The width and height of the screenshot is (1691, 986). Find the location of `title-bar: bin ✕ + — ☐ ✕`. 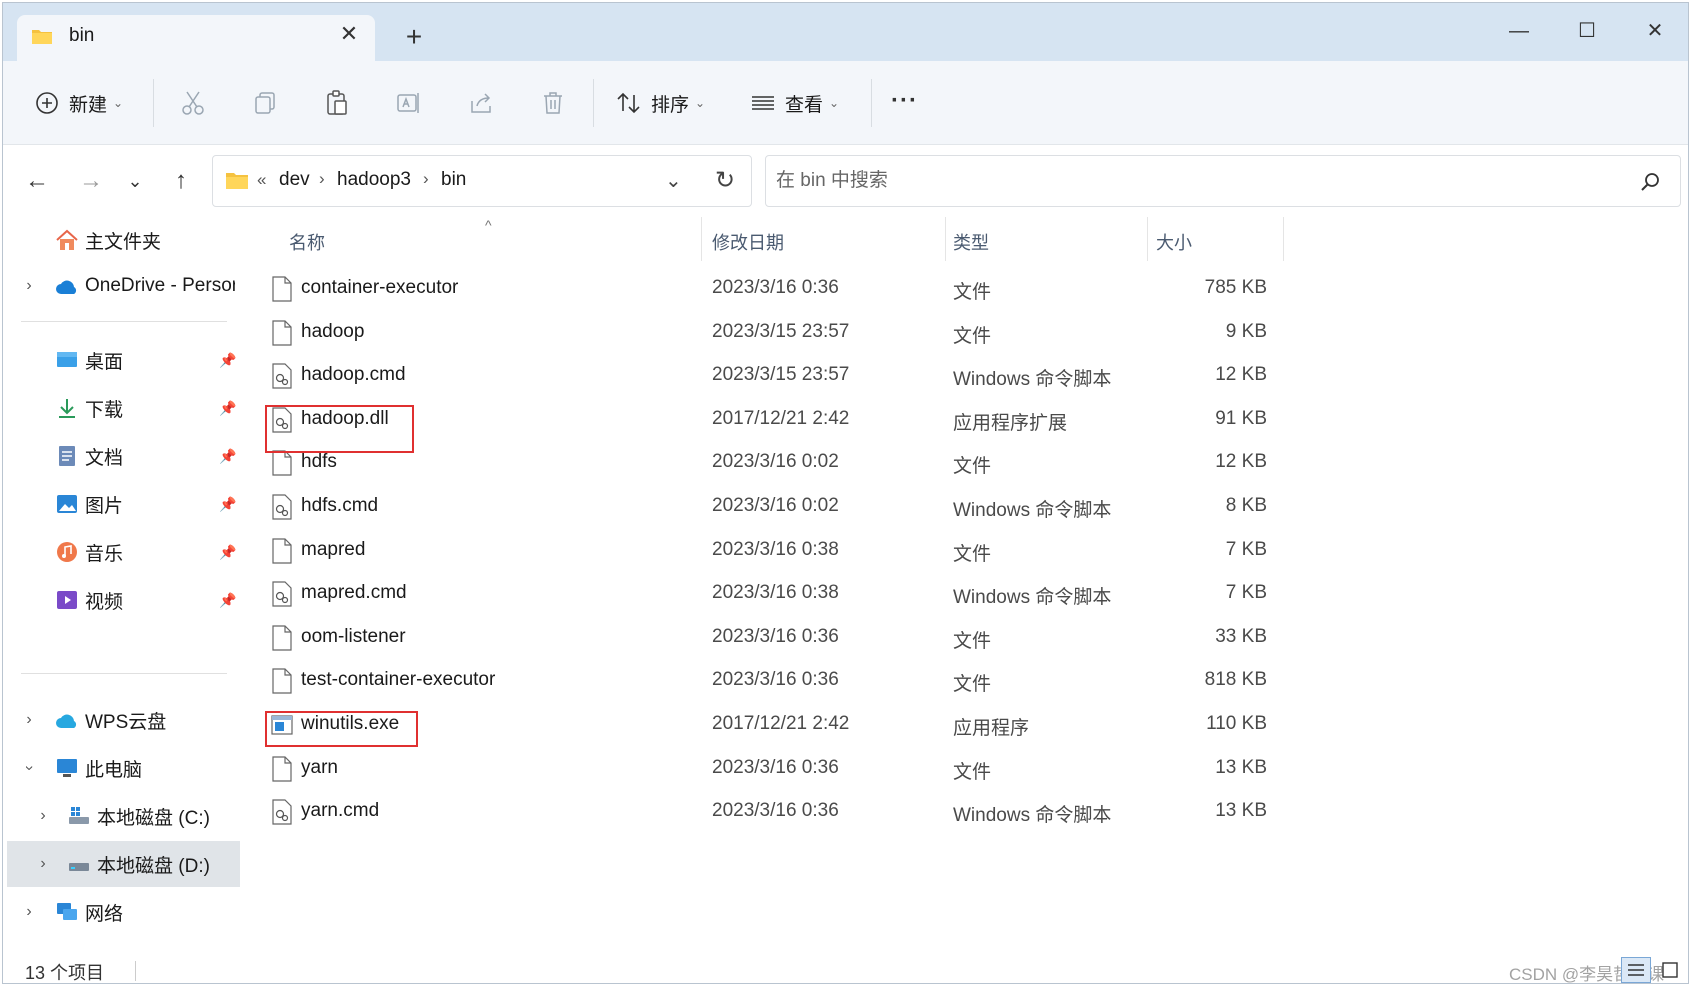

title-bar: bin ✕ + — ☐ ✕ is located at coordinates (845, 32).